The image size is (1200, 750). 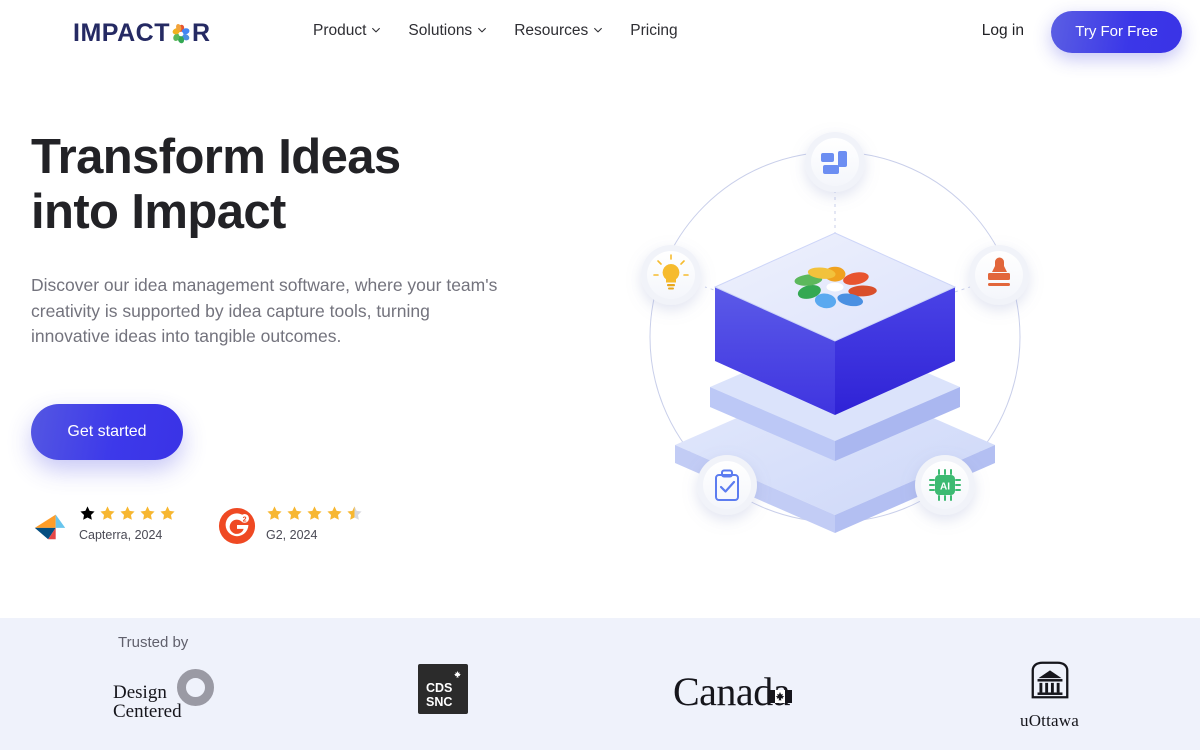 What do you see at coordinates (181, 34) in the screenshot?
I see `flower-pinwheel-icon` at bounding box center [181, 34].